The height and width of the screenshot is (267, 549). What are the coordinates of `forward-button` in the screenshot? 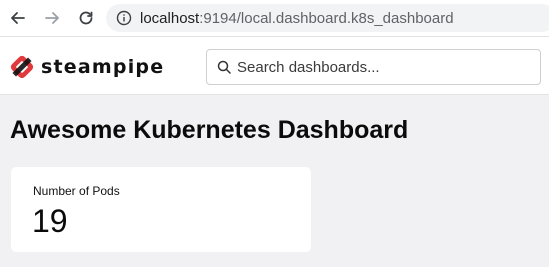 It's located at (52, 18).